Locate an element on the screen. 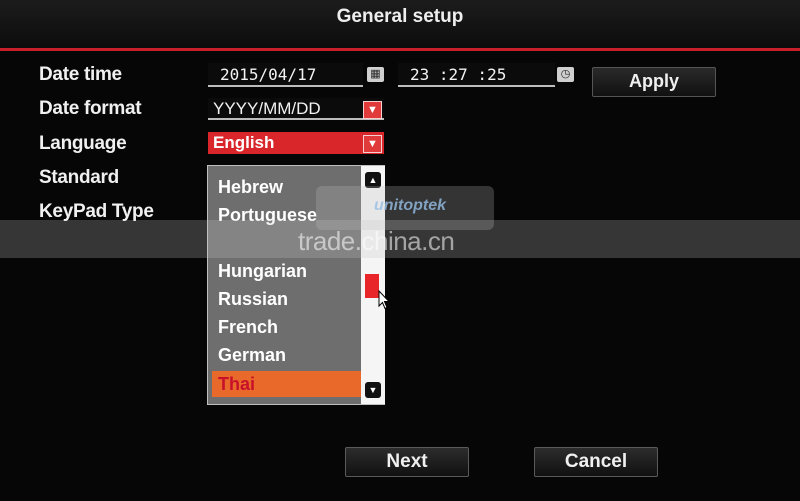 This screenshot has height=501, width=800. list-item: French is located at coordinates (287, 327).